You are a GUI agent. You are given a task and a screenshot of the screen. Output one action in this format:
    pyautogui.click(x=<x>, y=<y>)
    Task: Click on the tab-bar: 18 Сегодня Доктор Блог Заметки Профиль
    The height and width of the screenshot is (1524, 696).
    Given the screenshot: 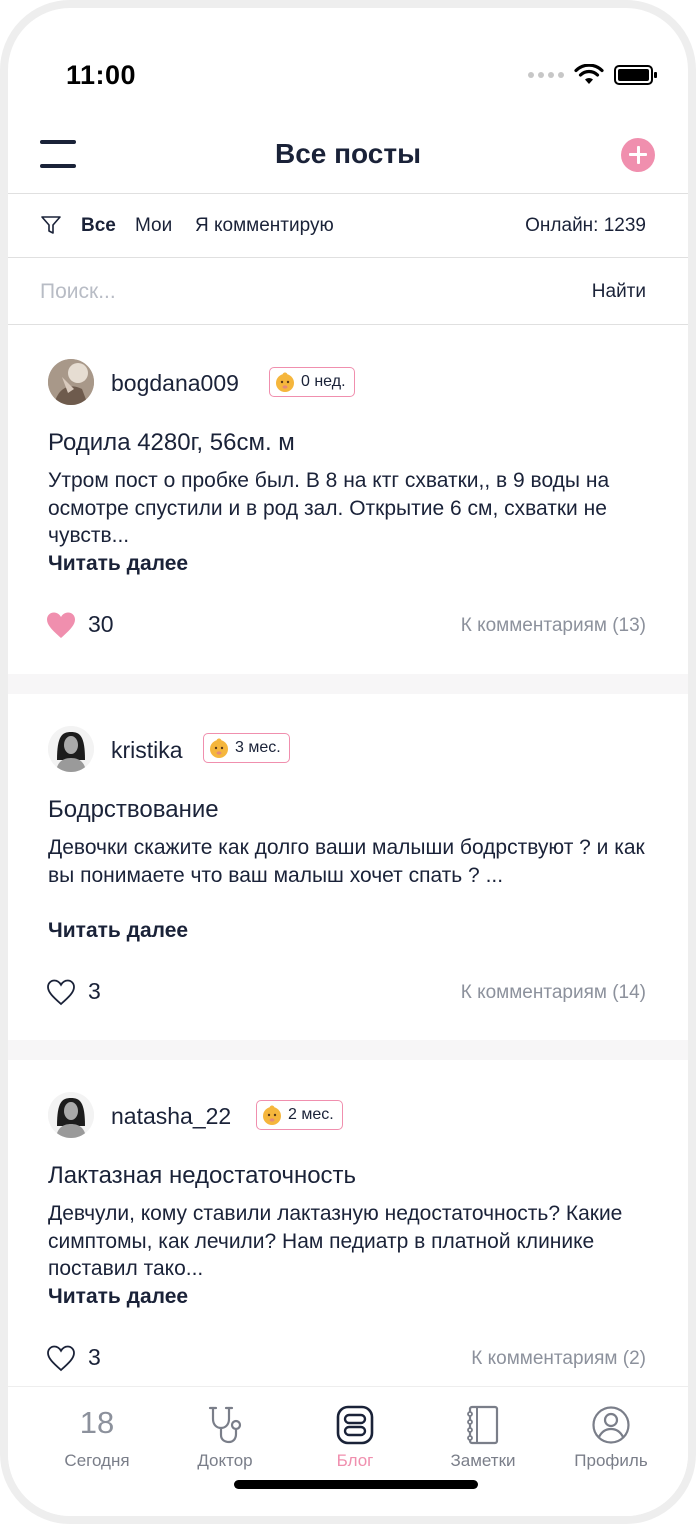 What is the action you would take?
    pyautogui.click(x=348, y=1451)
    